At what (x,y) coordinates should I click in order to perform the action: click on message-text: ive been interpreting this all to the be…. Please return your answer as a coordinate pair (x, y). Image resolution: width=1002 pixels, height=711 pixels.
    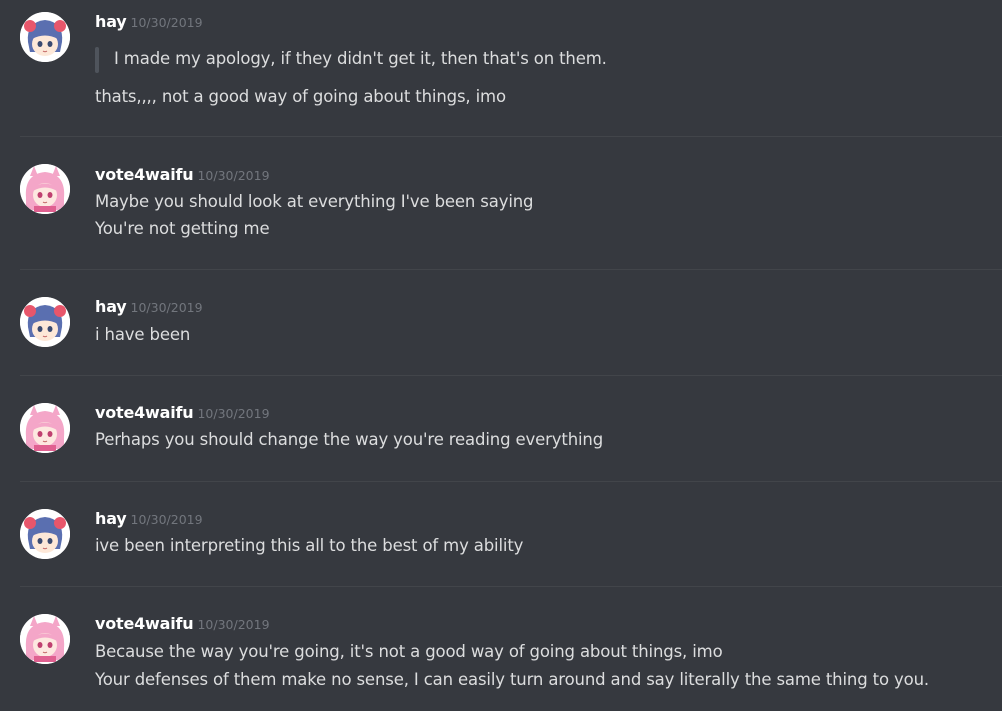
    Looking at the image, I should click on (309, 545).